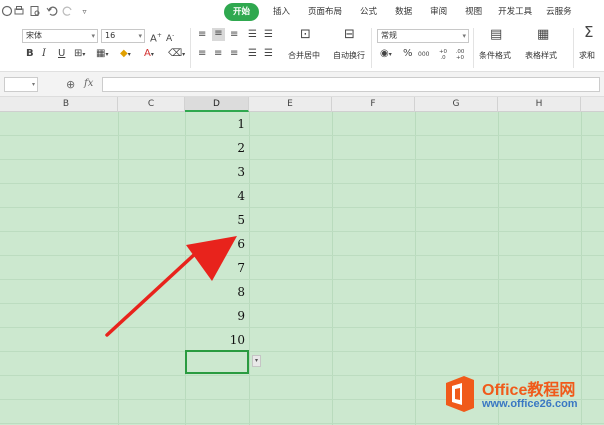 This screenshot has height=425, width=604. I want to click on conditional-format-icon: ▤, so click(496, 34).